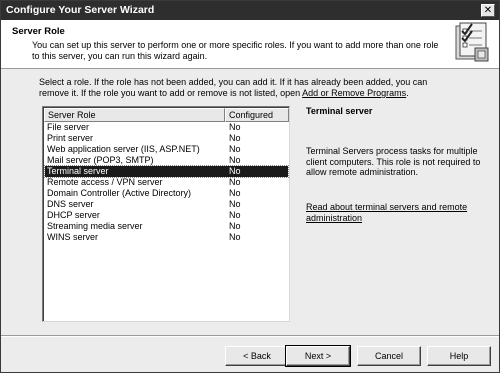  What do you see at coordinates (472, 42) in the screenshot?
I see `wizard-checklist-icon` at bounding box center [472, 42].